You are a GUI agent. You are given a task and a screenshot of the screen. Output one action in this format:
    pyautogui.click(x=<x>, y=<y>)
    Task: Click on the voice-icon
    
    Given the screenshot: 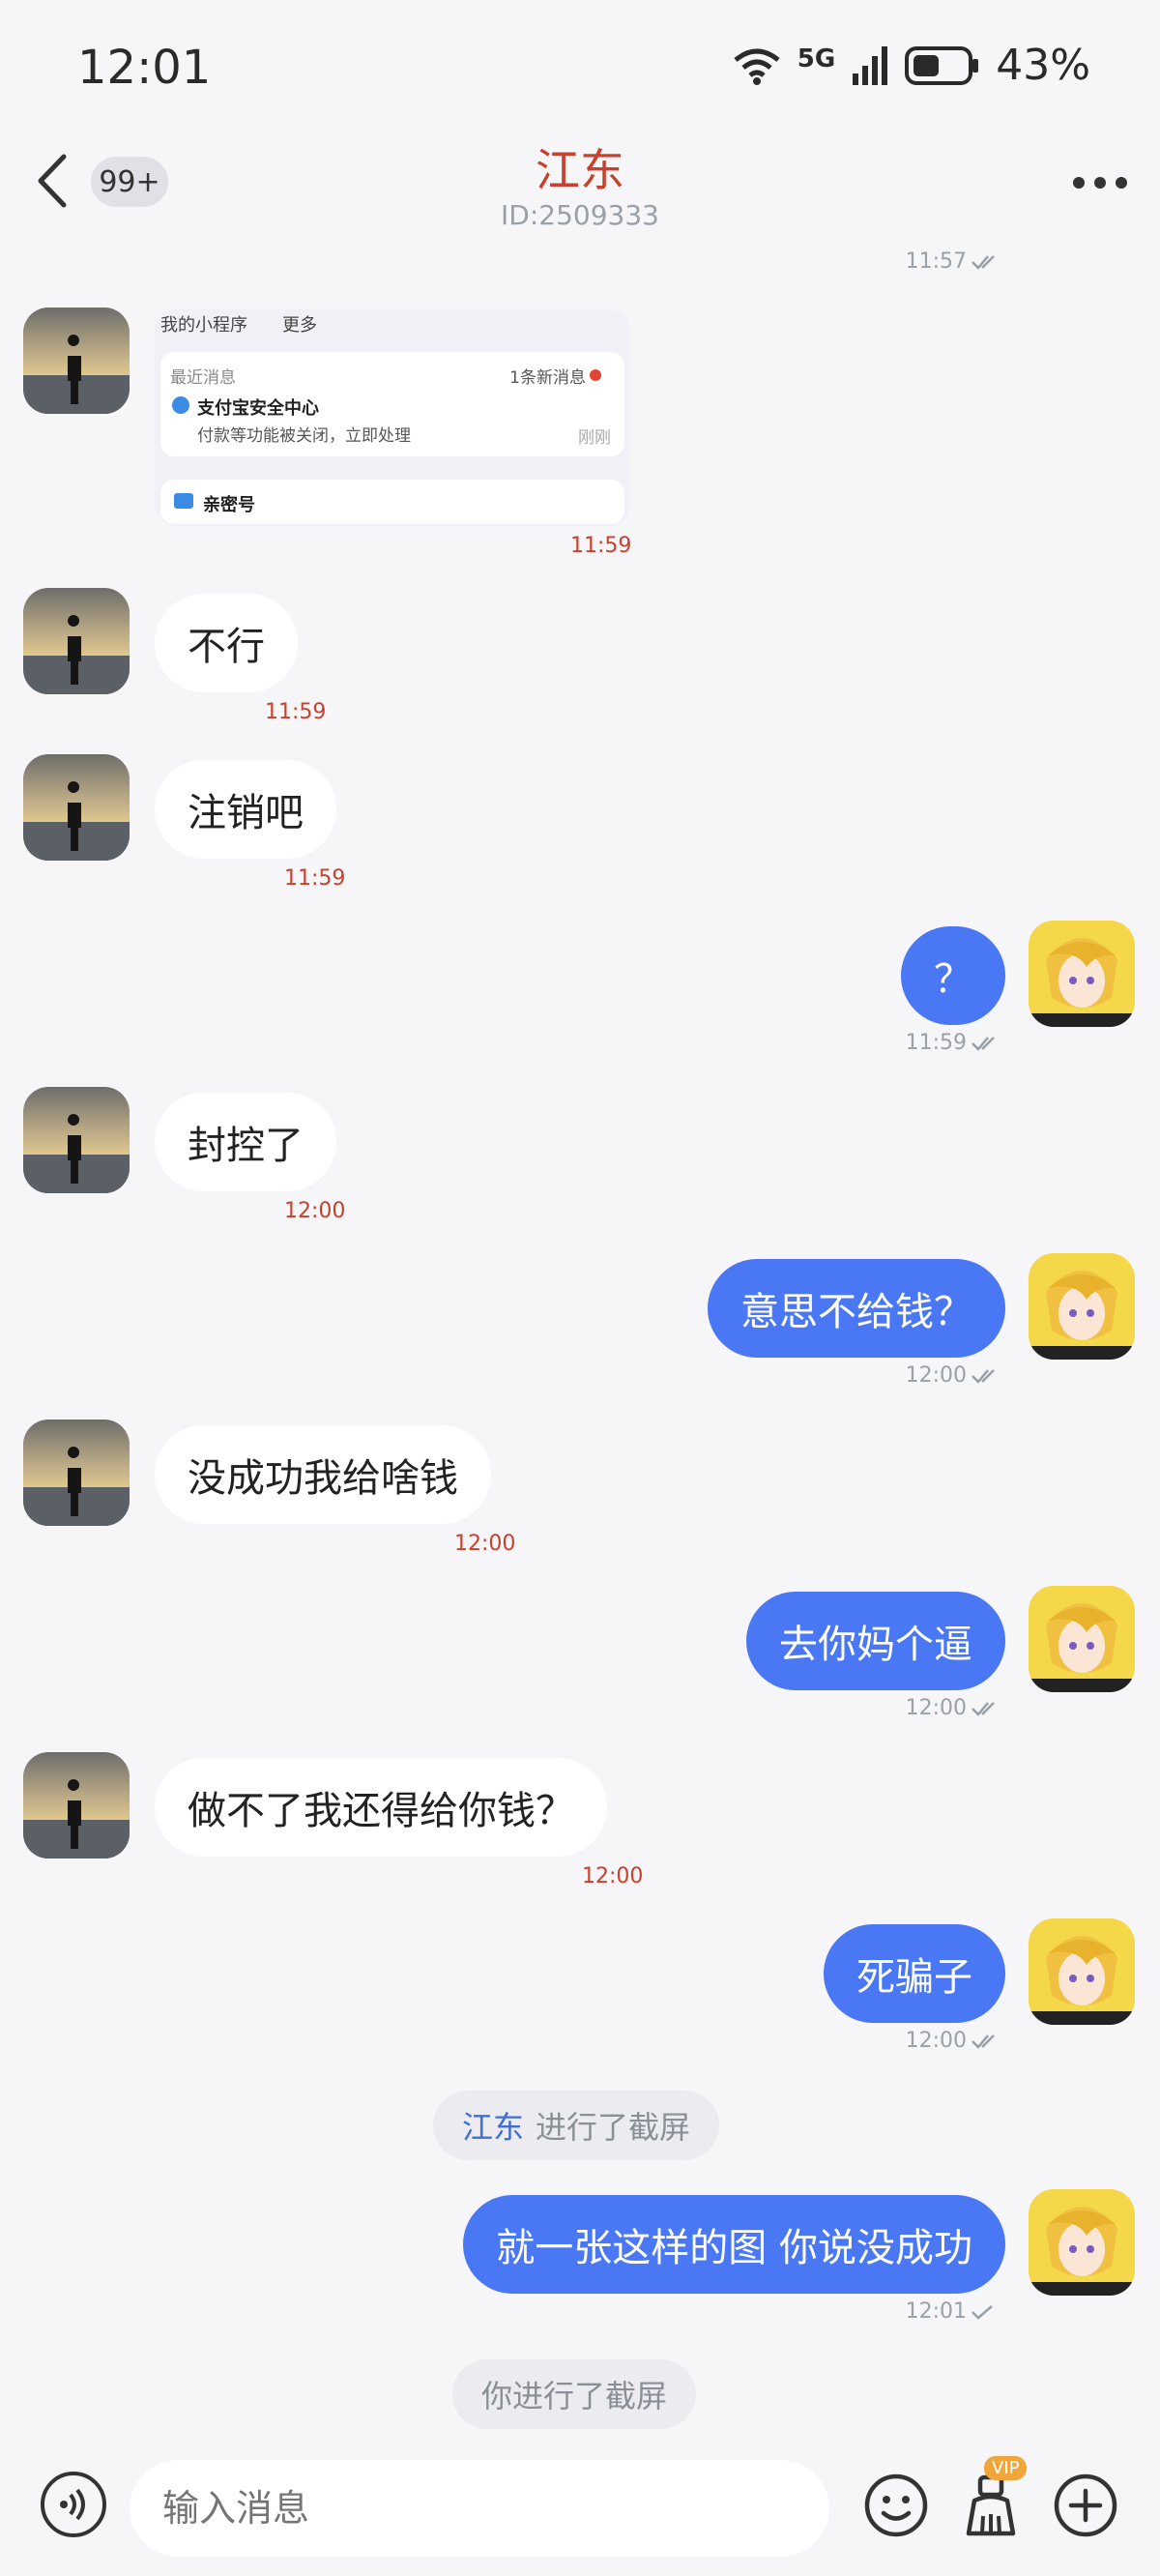 What is the action you would take?
    pyautogui.click(x=72, y=2504)
    